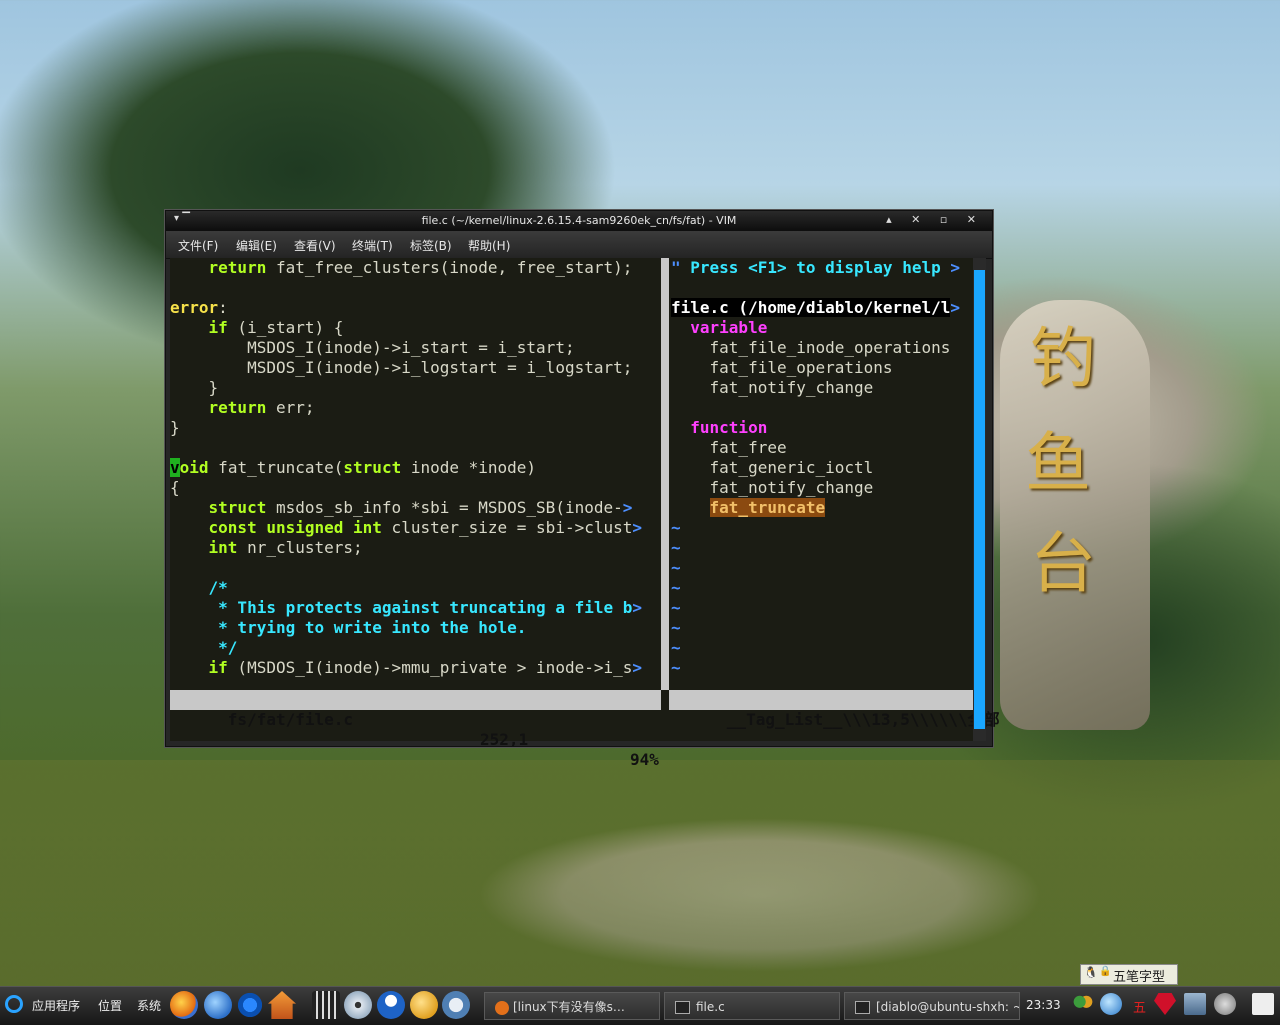 The width and height of the screenshot is (1280, 1025). What do you see at coordinates (391, 1005) in the screenshot?
I see `penguin-icon` at bounding box center [391, 1005].